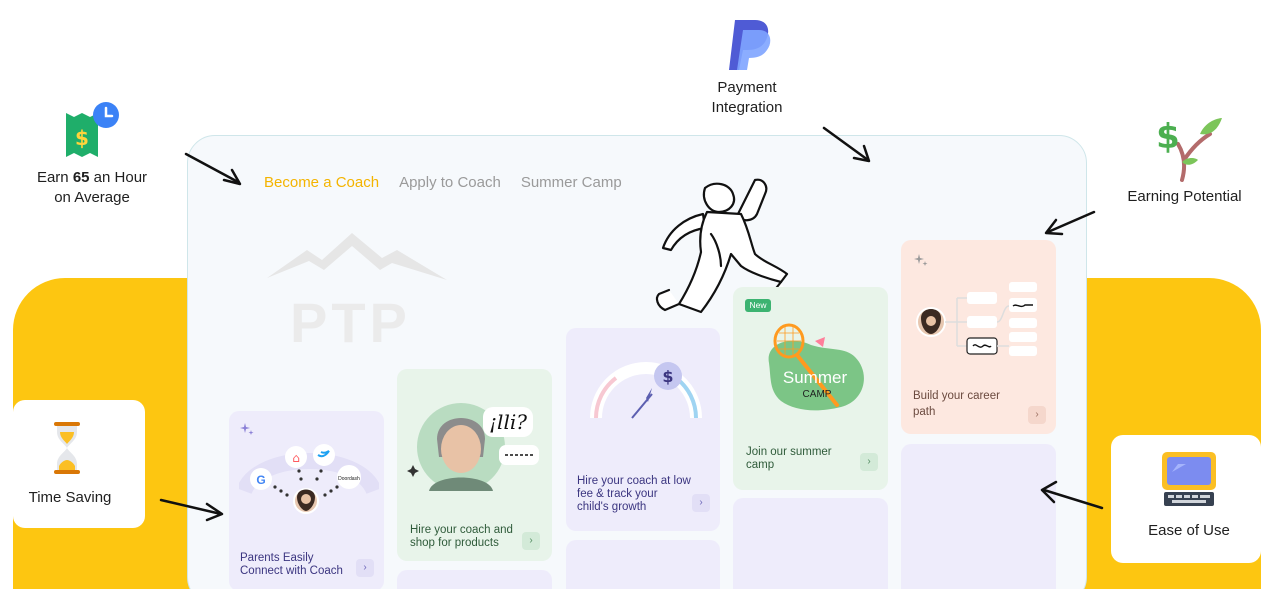 This screenshot has width=1267, height=589. Describe the element at coordinates (816, 367) in the screenshot. I see `summer-camp-illustration: Summer CAMP` at that location.